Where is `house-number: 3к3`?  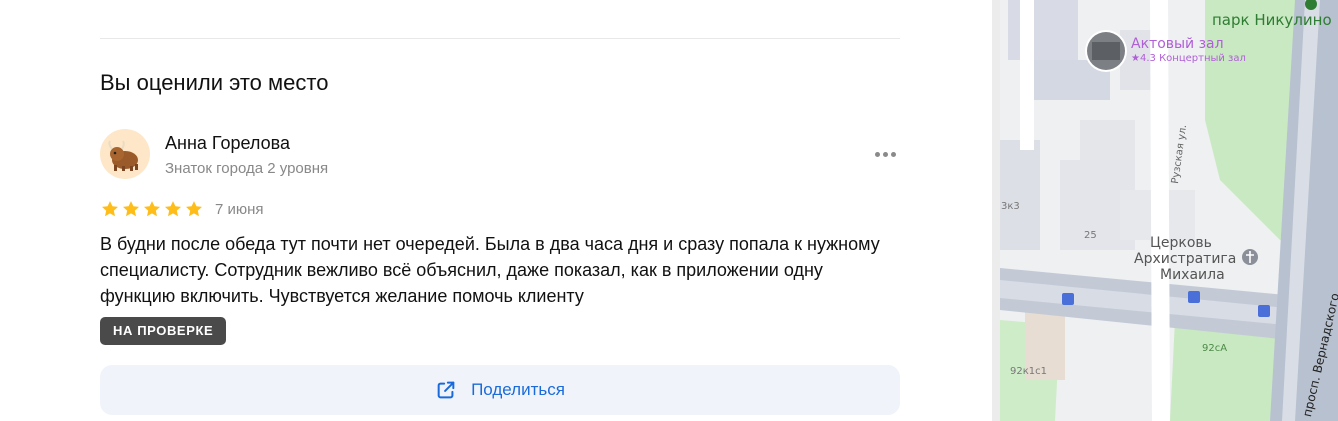
house-number: 3к3 is located at coordinates (1010, 206).